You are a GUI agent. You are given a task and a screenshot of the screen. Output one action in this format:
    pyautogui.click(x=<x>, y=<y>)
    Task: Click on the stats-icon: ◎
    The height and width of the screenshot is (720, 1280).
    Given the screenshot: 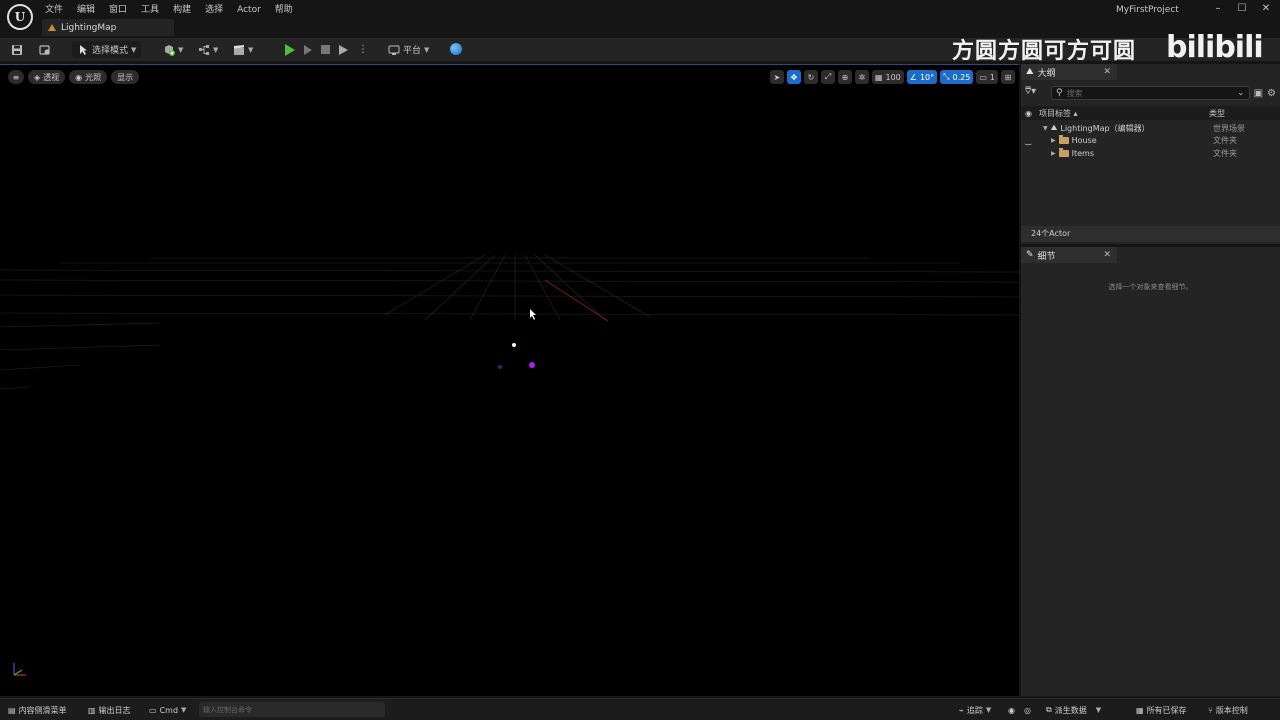 What is the action you would take?
    pyautogui.click(x=1027, y=710)
    